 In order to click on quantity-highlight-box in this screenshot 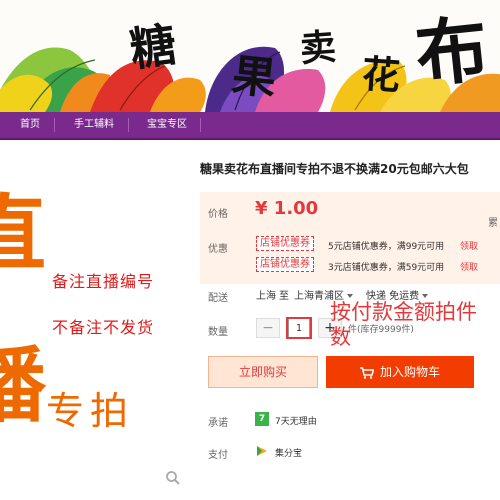, I will do `click(299, 328)`.